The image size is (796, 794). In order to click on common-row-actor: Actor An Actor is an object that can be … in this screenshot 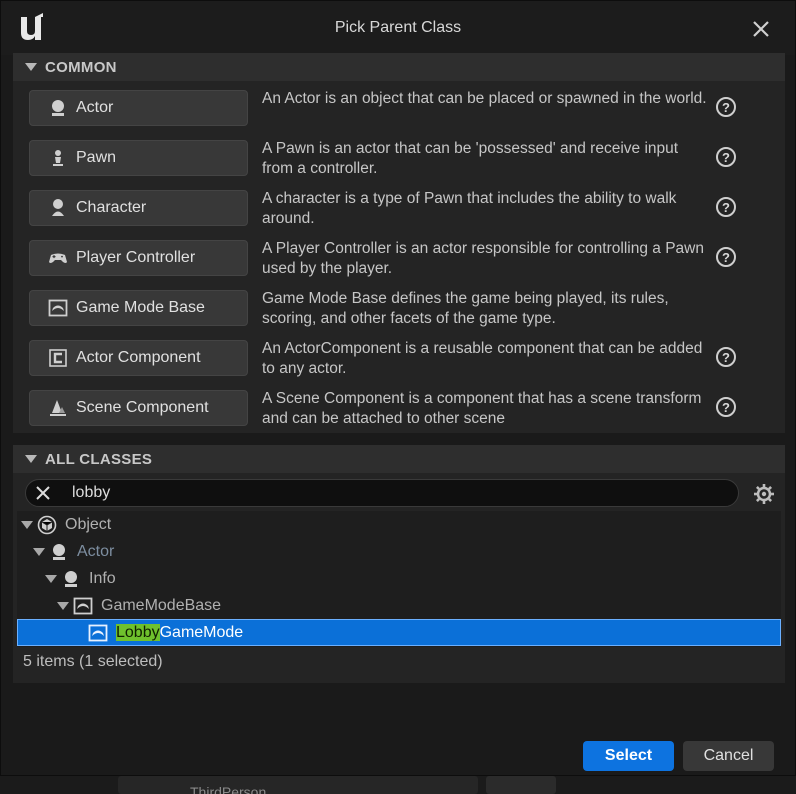, I will do `click(399, 106)`.